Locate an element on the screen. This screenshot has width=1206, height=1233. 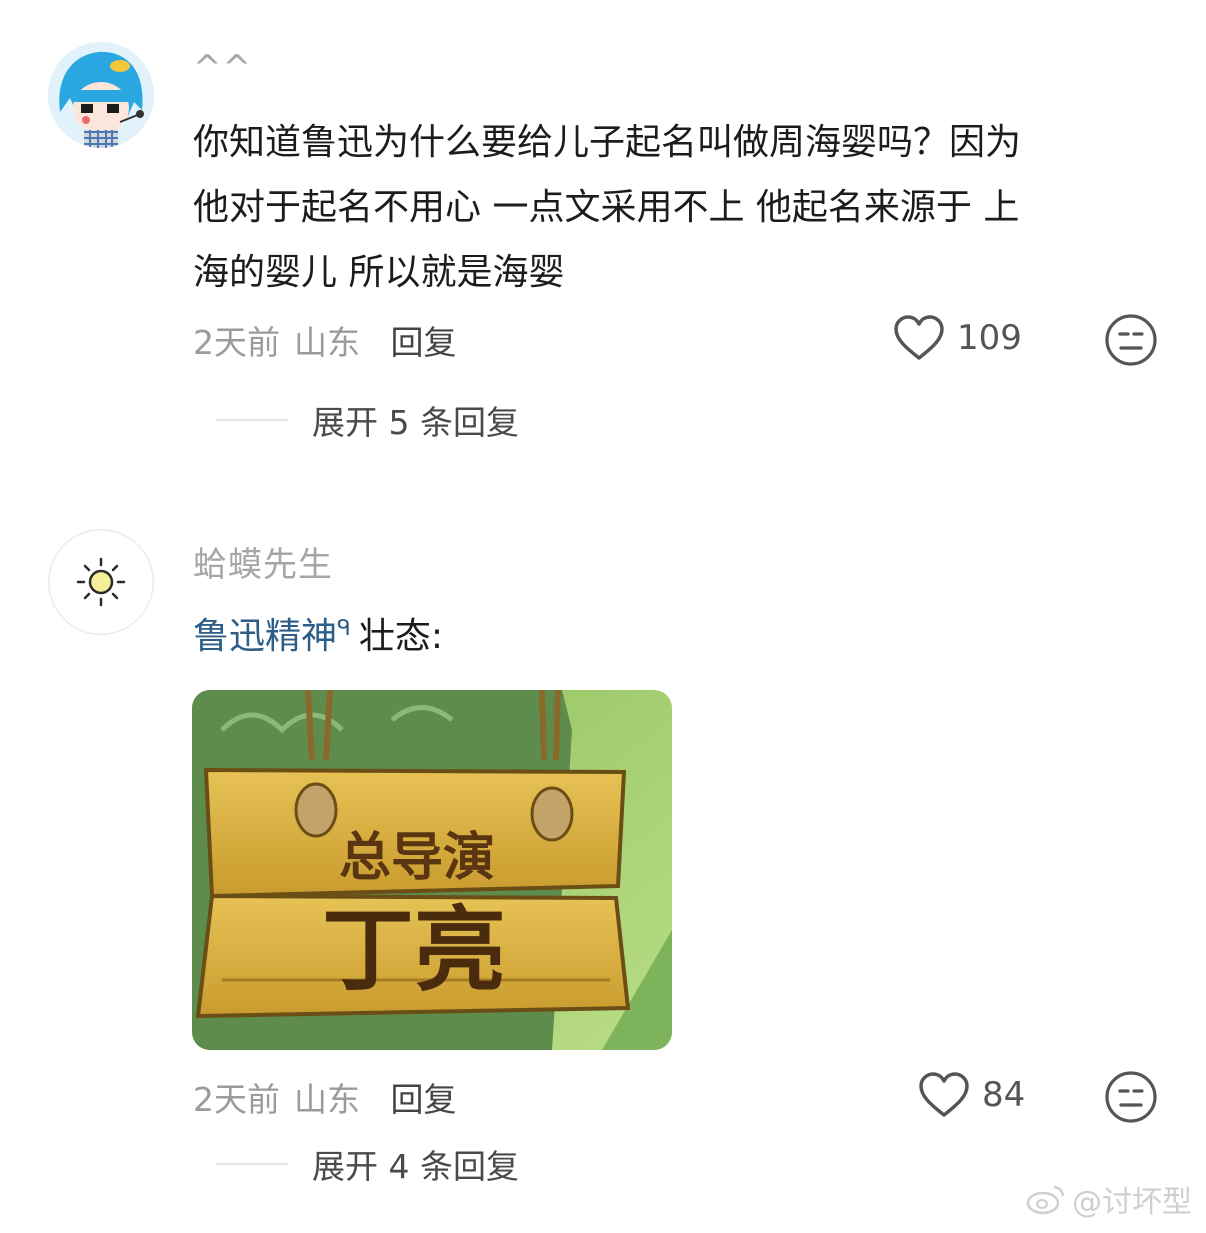
like-button: 109 is located at coordinates (957, 338).